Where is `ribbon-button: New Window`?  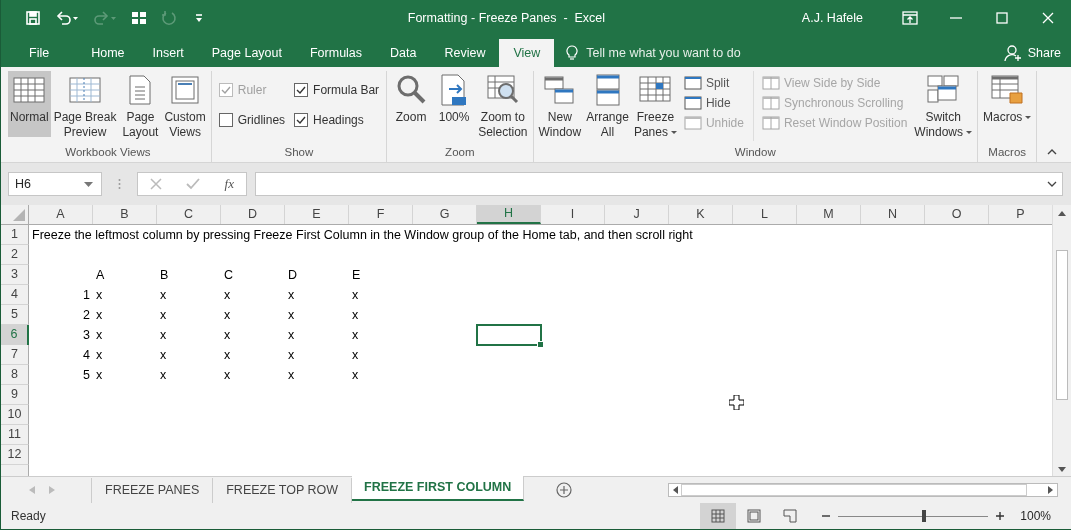
ribbon-button: New Window is located at coordinates (560, 104).